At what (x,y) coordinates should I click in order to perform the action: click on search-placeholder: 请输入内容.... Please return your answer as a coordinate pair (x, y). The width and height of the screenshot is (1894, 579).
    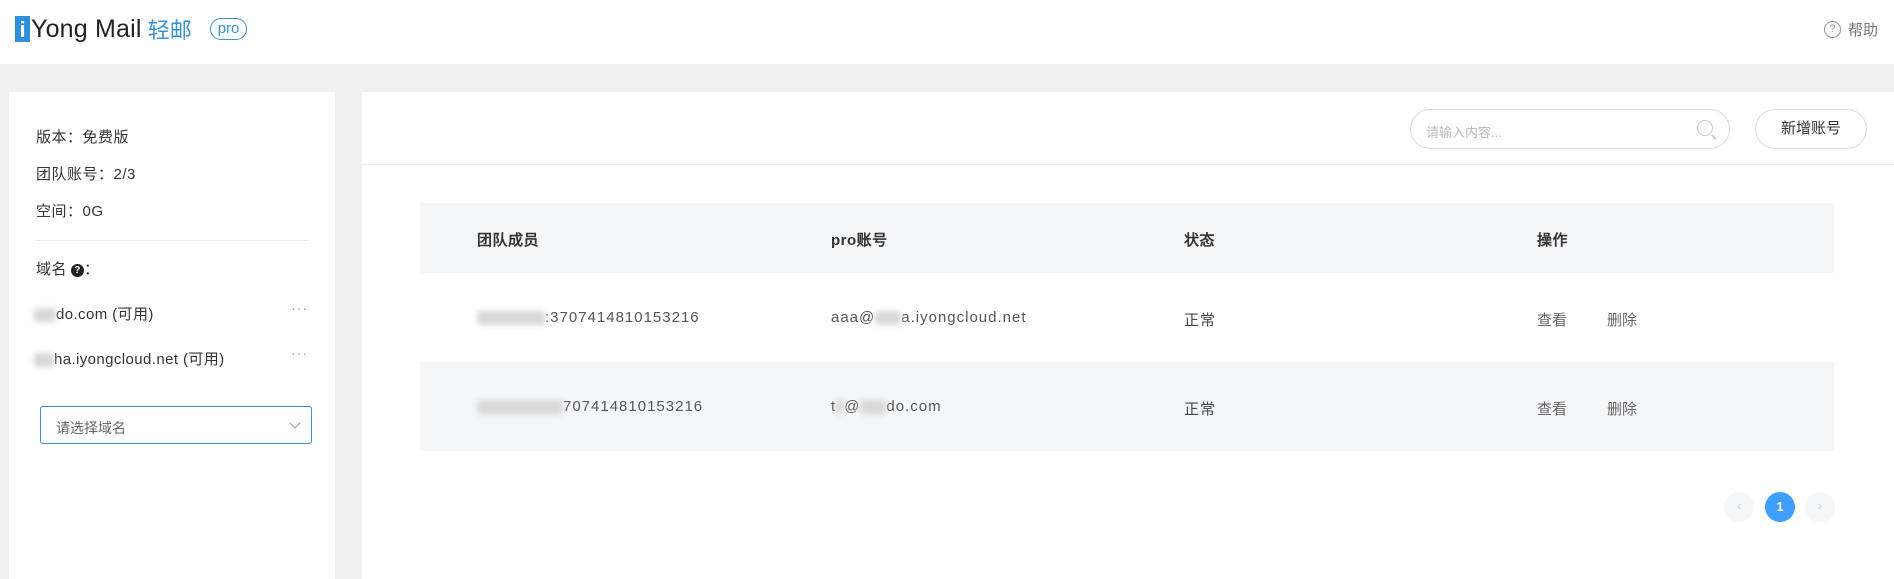
    Looking at the image, I should click on (1464, 132).